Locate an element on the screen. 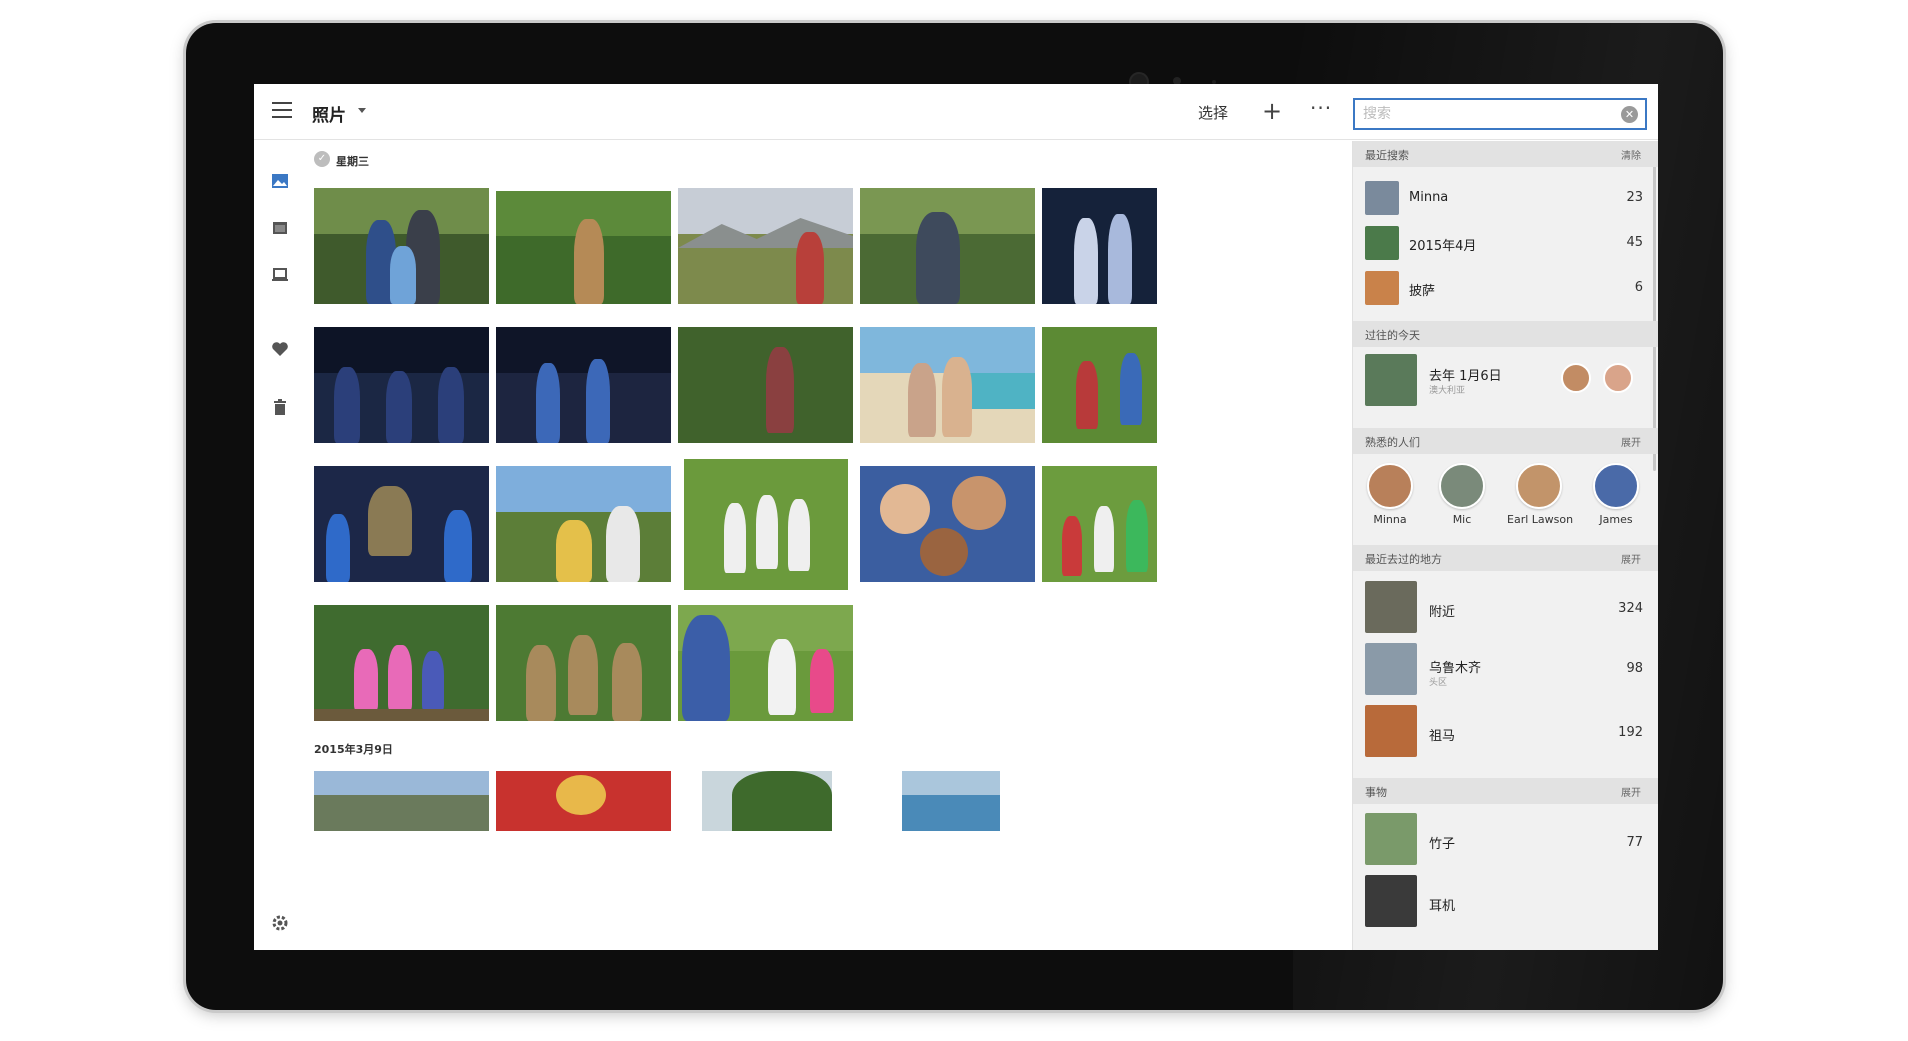 This screenshot has height=1041, width=1908. on-this-day-item: 去年 1月6日 澳大利亚 is located at coordinates (1498, 380).